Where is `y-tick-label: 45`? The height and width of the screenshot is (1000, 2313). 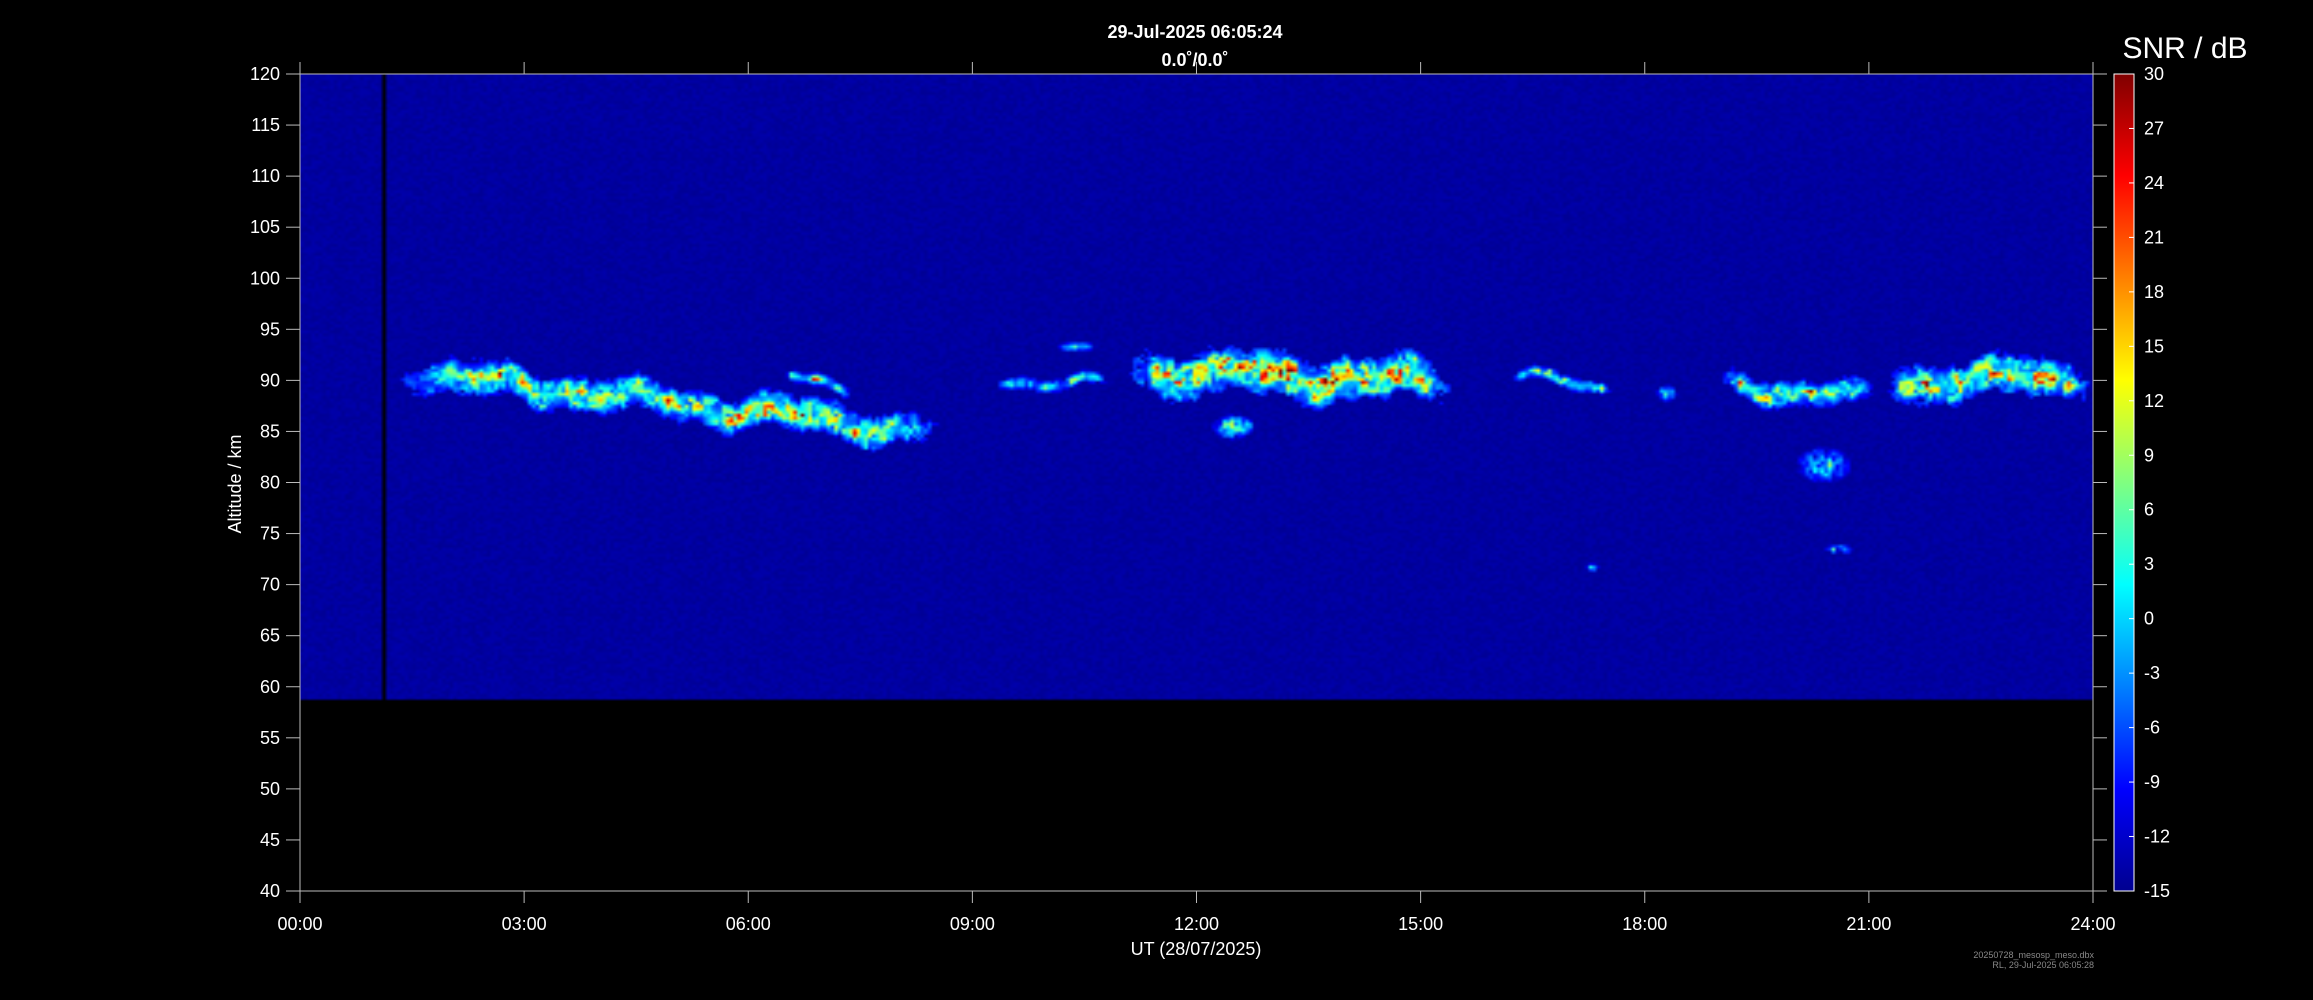 y-tick-label: 45 is located at coordinates (270, 840).